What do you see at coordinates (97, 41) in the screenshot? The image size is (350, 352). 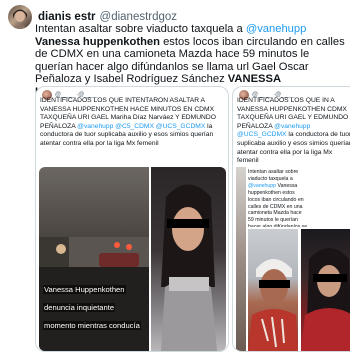 I see `tweet-text-bold: Vanessa huppenkothen` at bounding box center [97, 41].